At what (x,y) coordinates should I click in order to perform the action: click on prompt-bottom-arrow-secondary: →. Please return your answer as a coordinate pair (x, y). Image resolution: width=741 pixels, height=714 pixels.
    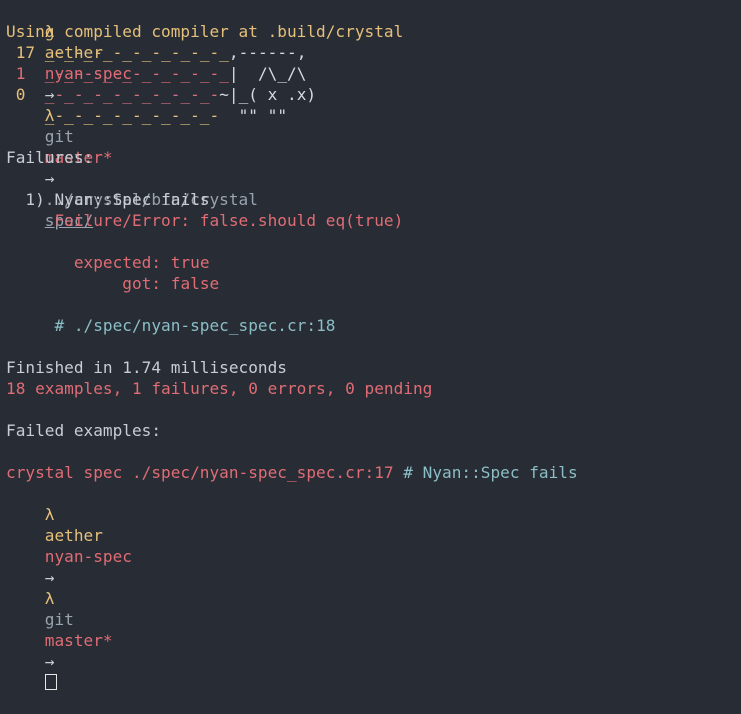
    Looking at the image, I should click on (49, 661).